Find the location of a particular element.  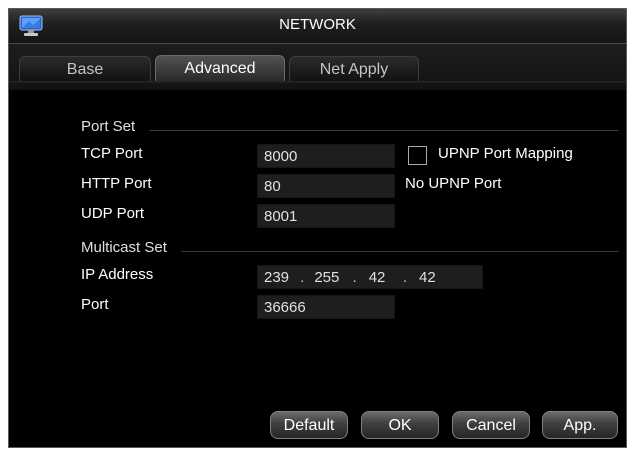

ip-address-input: 239 . 255 . 42 . 42 is located at coordinates (370, 277).